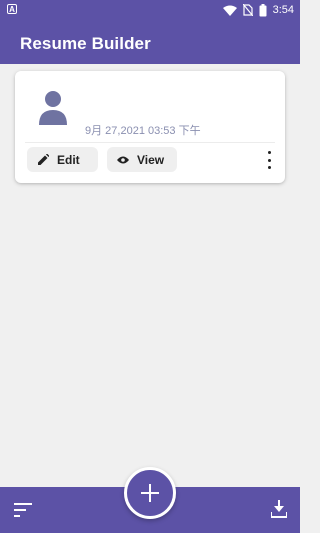 This screenshot has height=533, width=320. What do you see at coordinates (123, 160) in the screenshot?
I see `eye-icon` at bounding box center [123, 160].